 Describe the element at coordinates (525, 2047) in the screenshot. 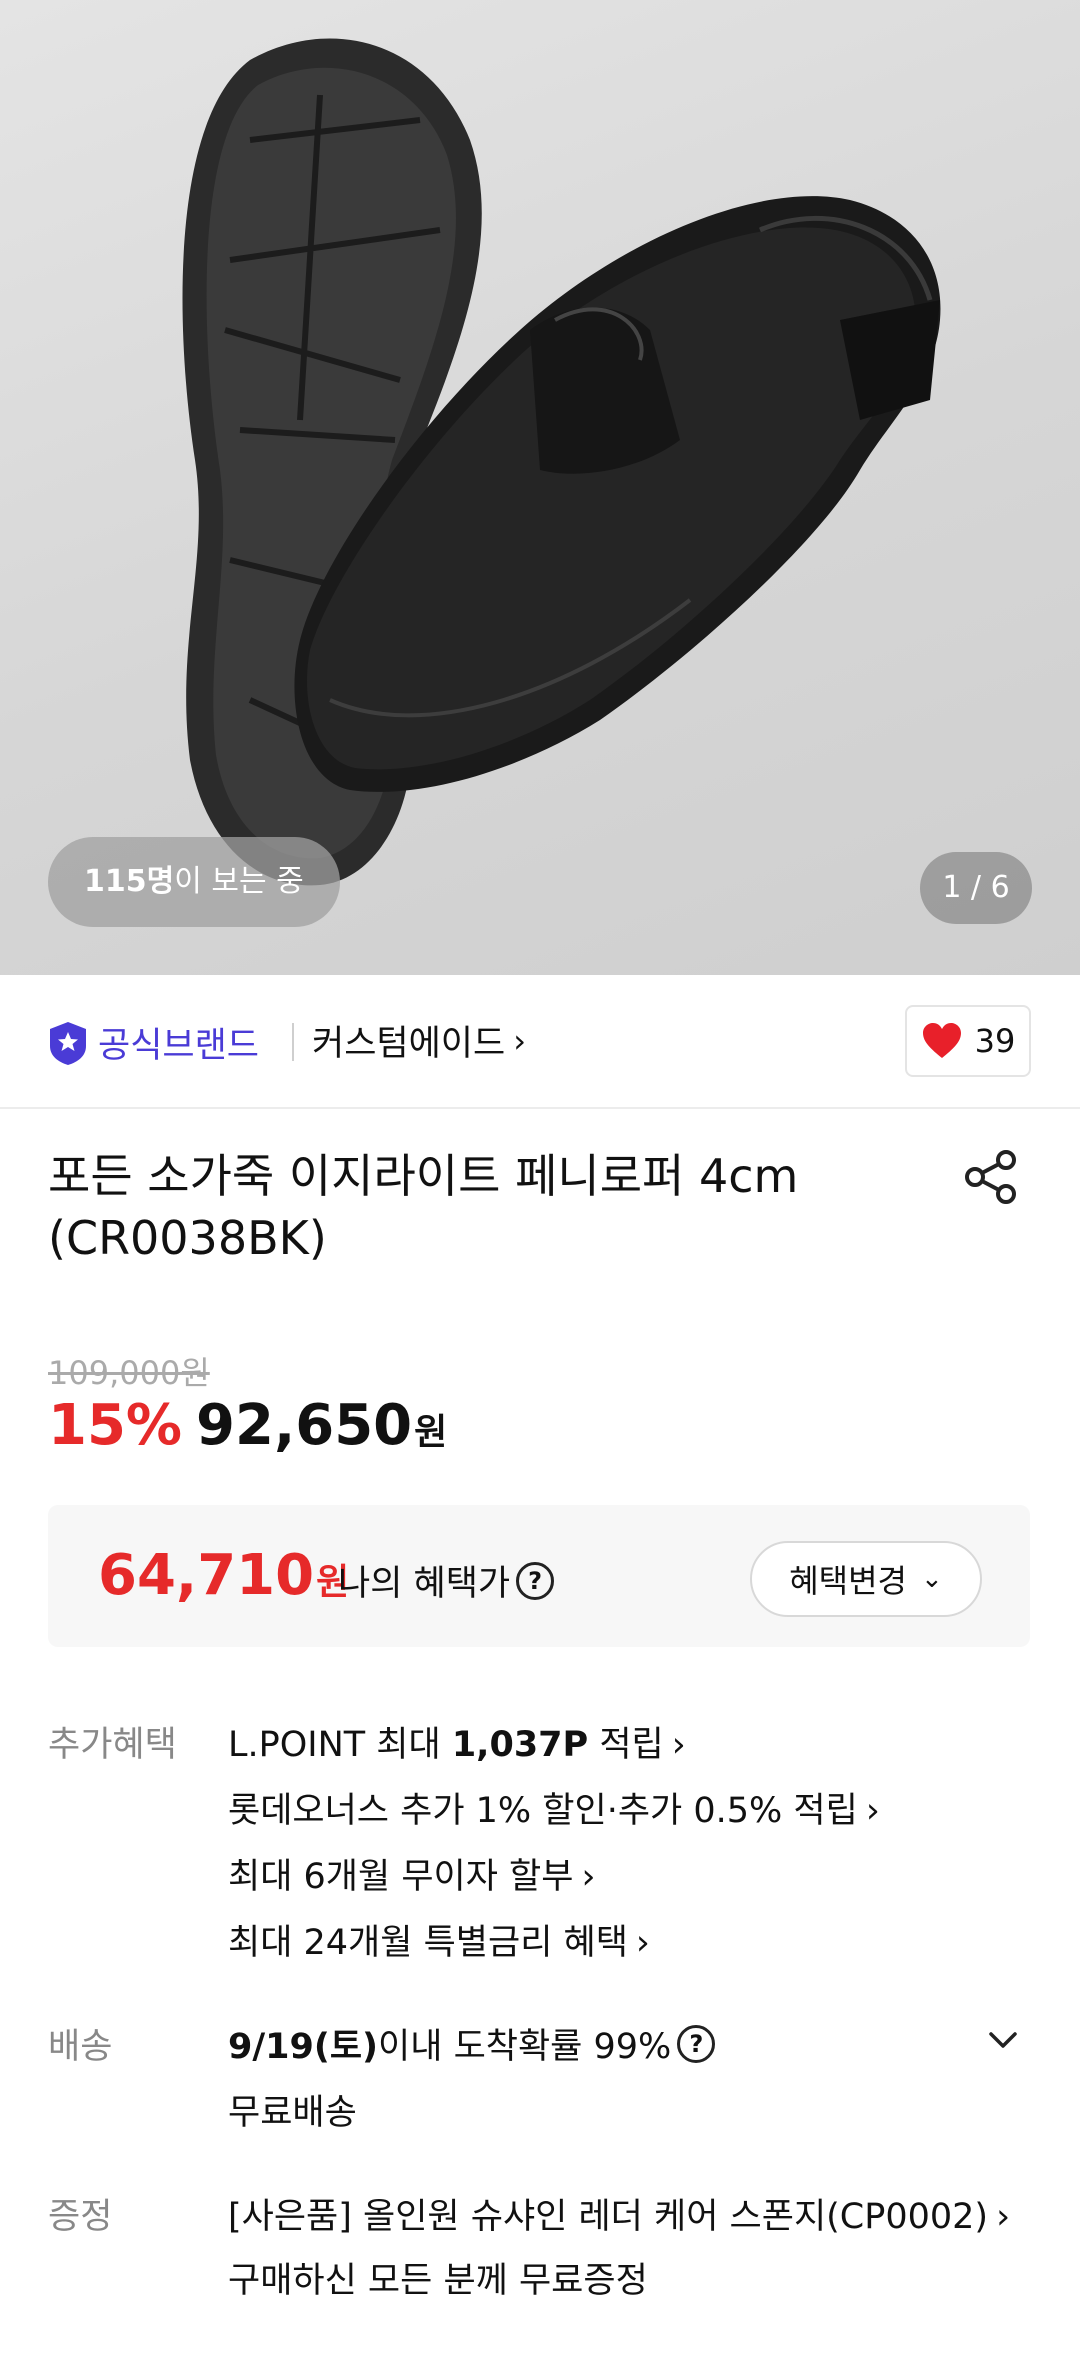

I see `shipping-probability: 이내 도착확률 99%` at that location.